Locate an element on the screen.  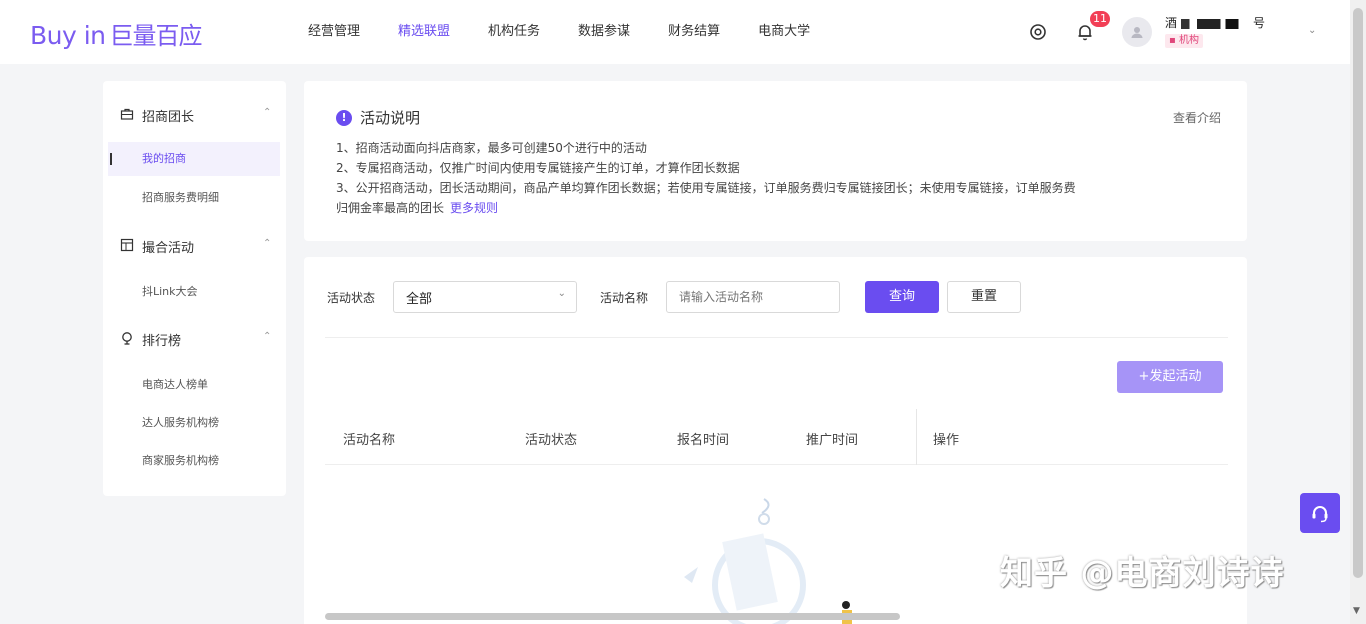
logo: Buy in 巨量百应 is located at coordinates (116, 33).